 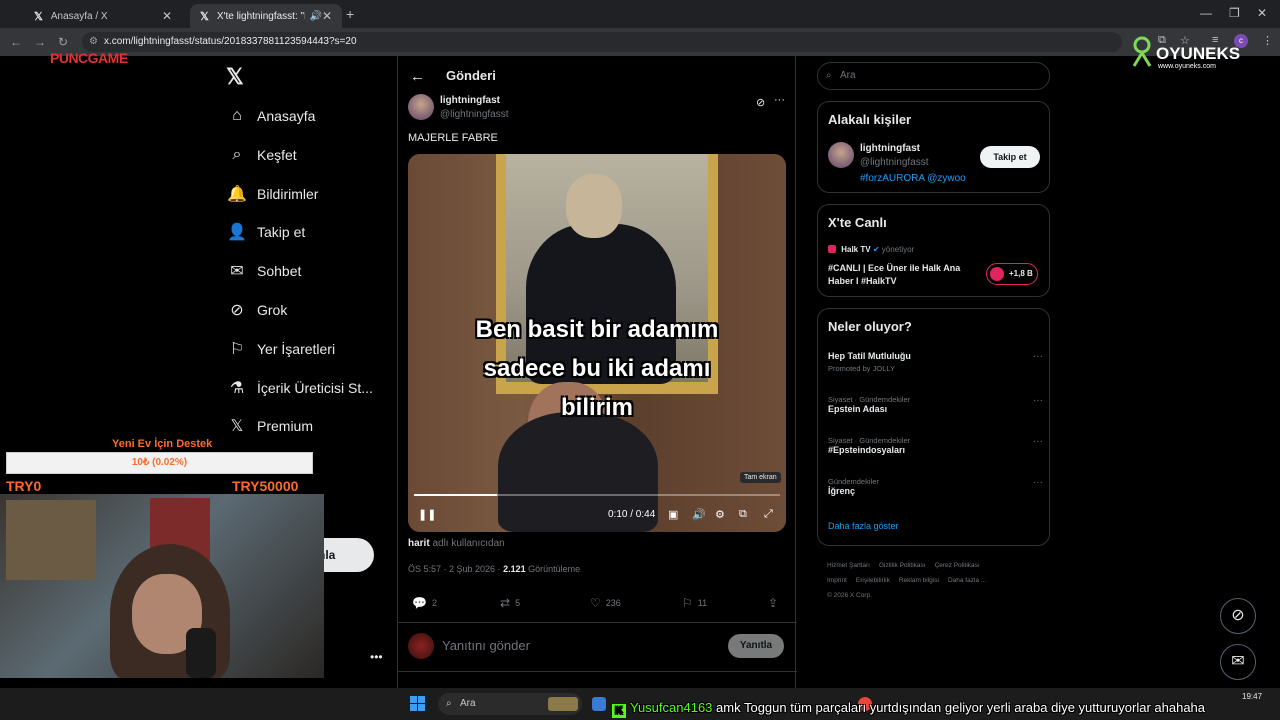 I want to click on volume-icon: 🔊, so click(x=699, y=514).